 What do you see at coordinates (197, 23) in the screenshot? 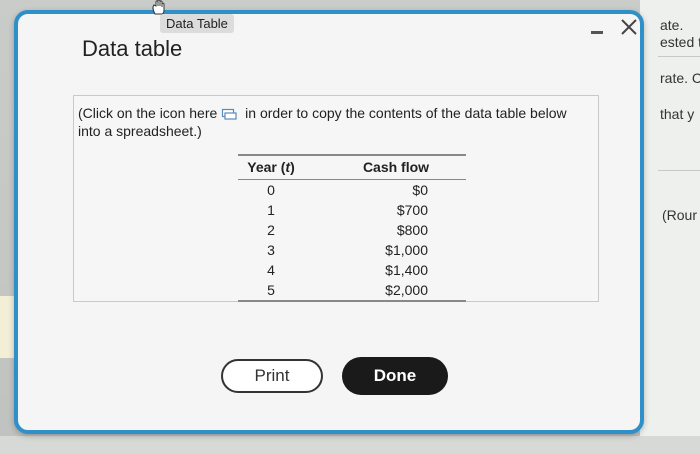
I see `tooltip: Data Table` at bounding box center [197, 23].